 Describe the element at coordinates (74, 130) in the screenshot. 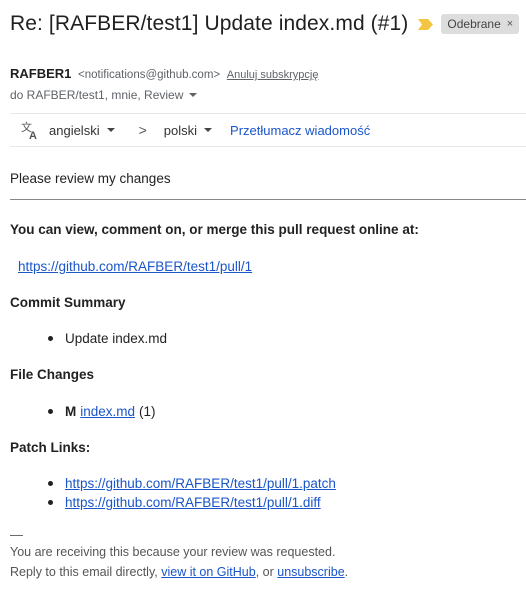

I see `source-language-label: angielski` at that location.